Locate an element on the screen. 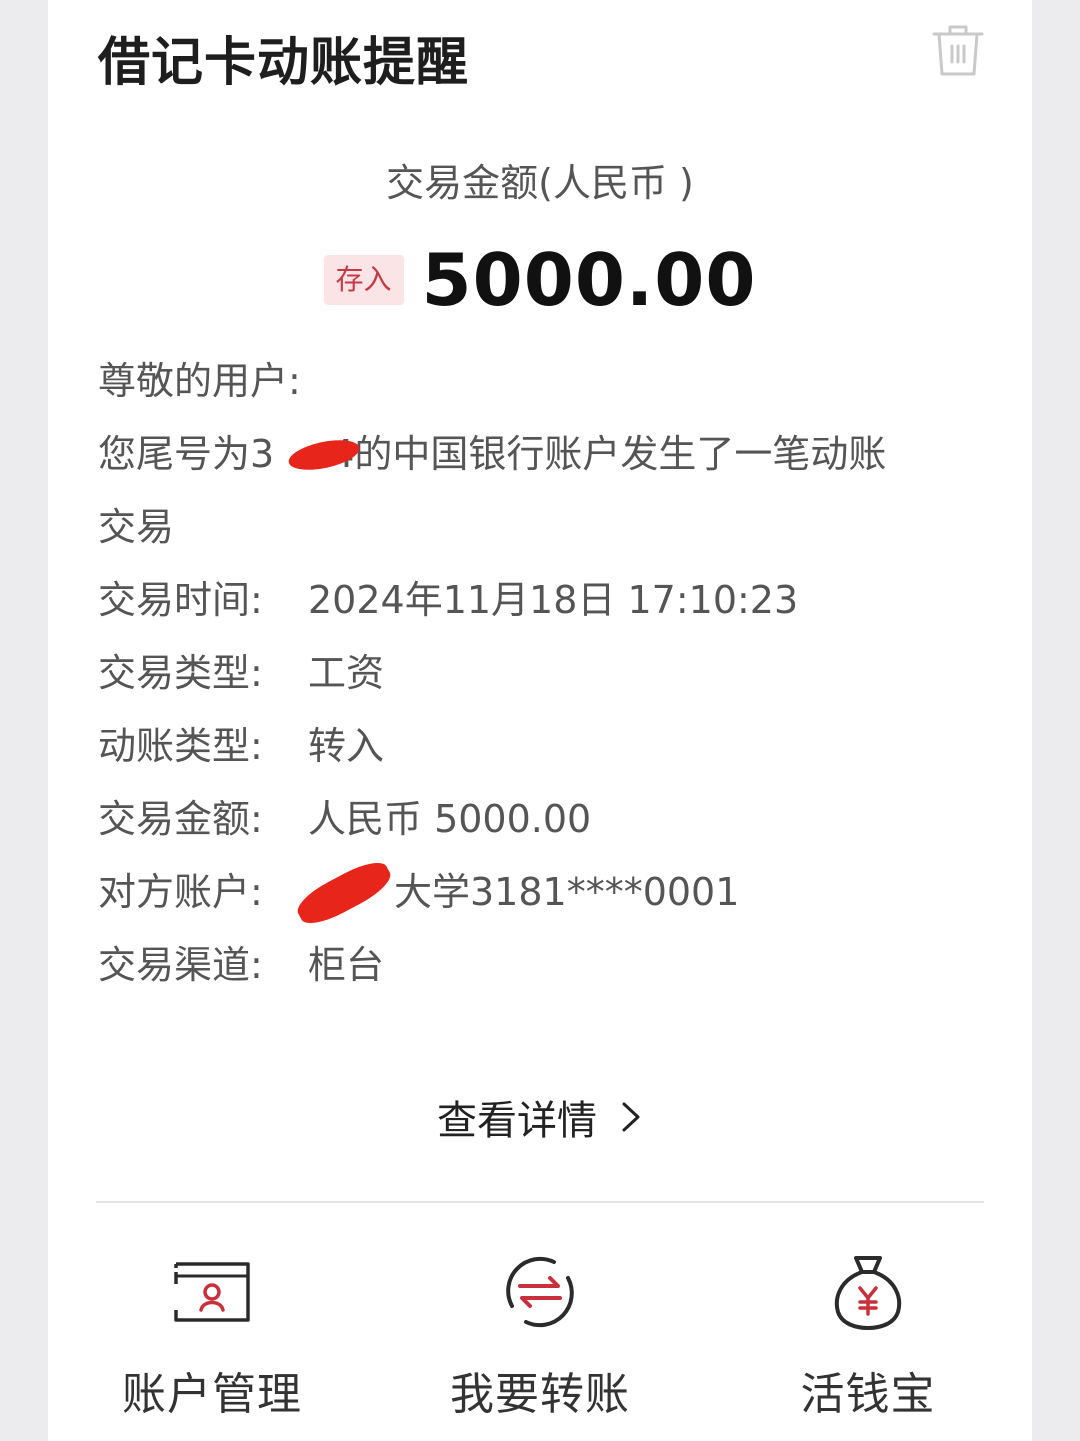  account-card-icon is located at coordinates (212, 1292).